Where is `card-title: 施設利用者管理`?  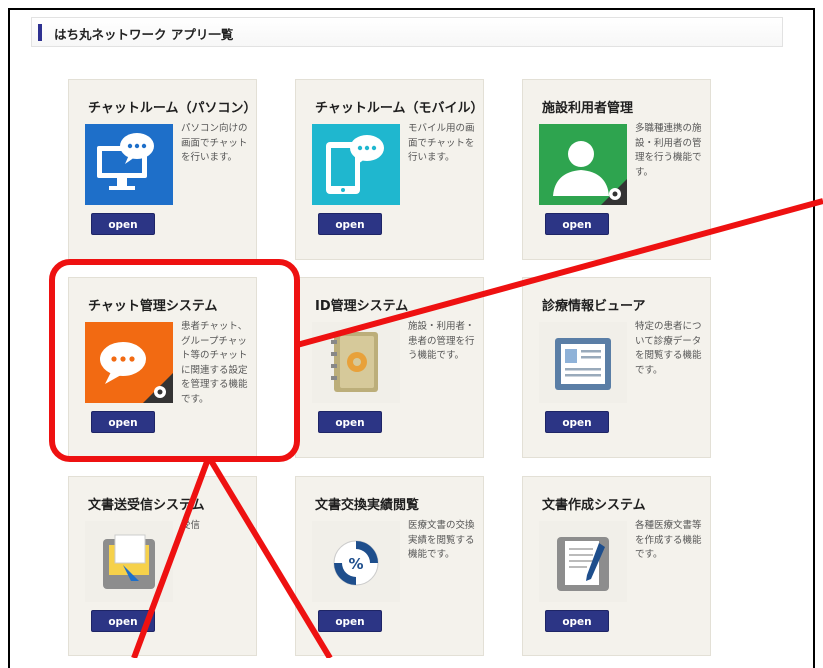
card-title: 施設利用者管理 is located at coordinates (588, 108).